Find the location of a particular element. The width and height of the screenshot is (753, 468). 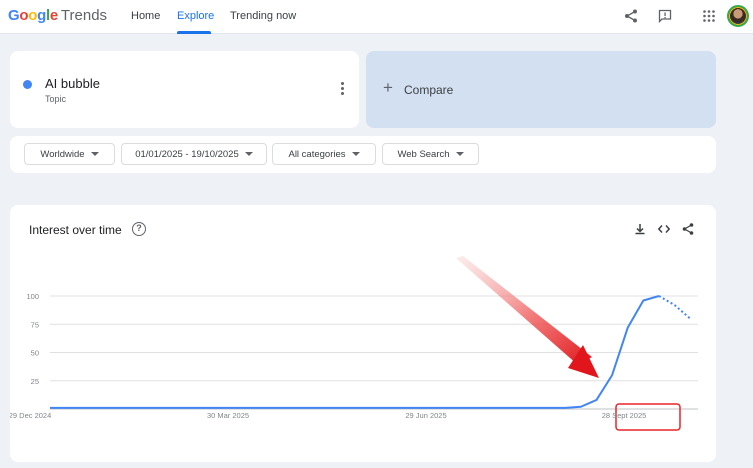

search-term-card: AI bubble Topic is located at coordinates (184, 89).